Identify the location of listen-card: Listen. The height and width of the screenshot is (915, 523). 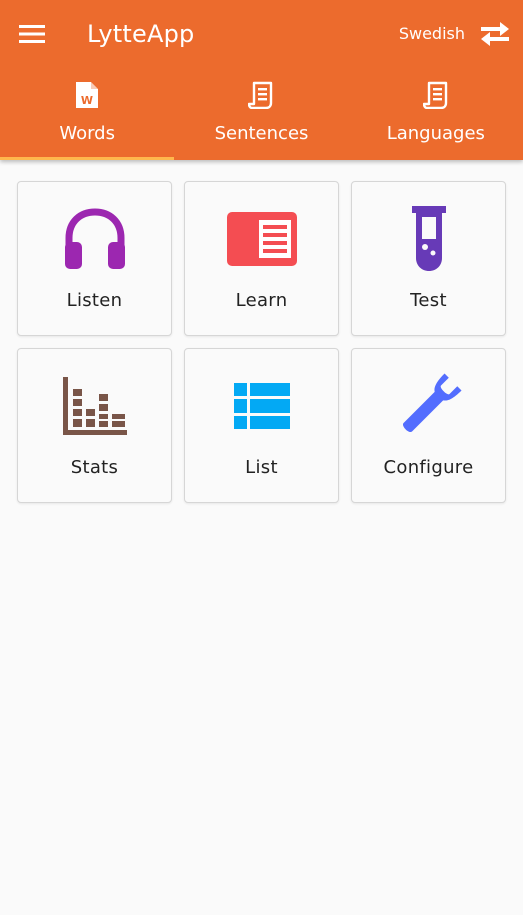
(94, 258).